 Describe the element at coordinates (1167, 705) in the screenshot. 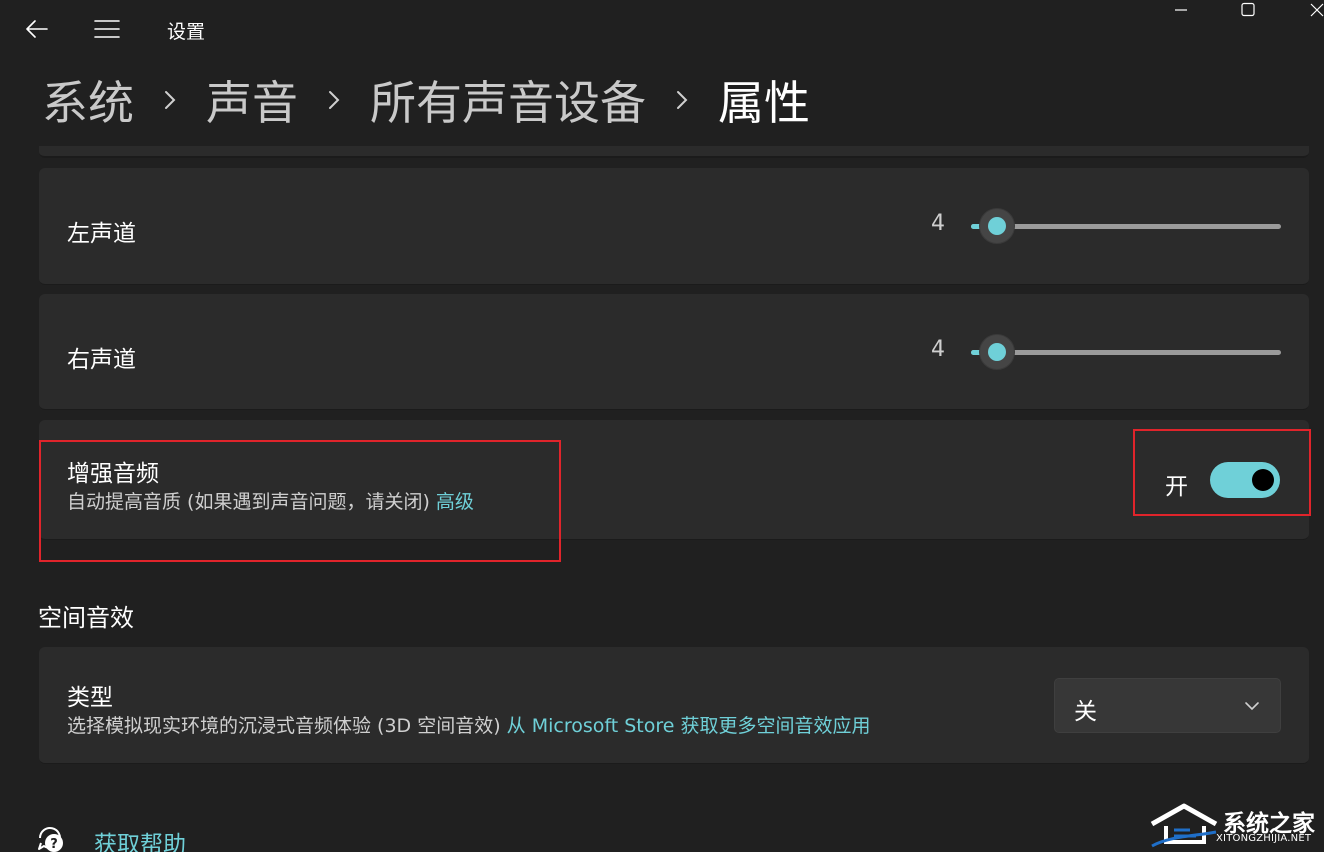

I see `spatial-type-dropdown: 关` at that location.